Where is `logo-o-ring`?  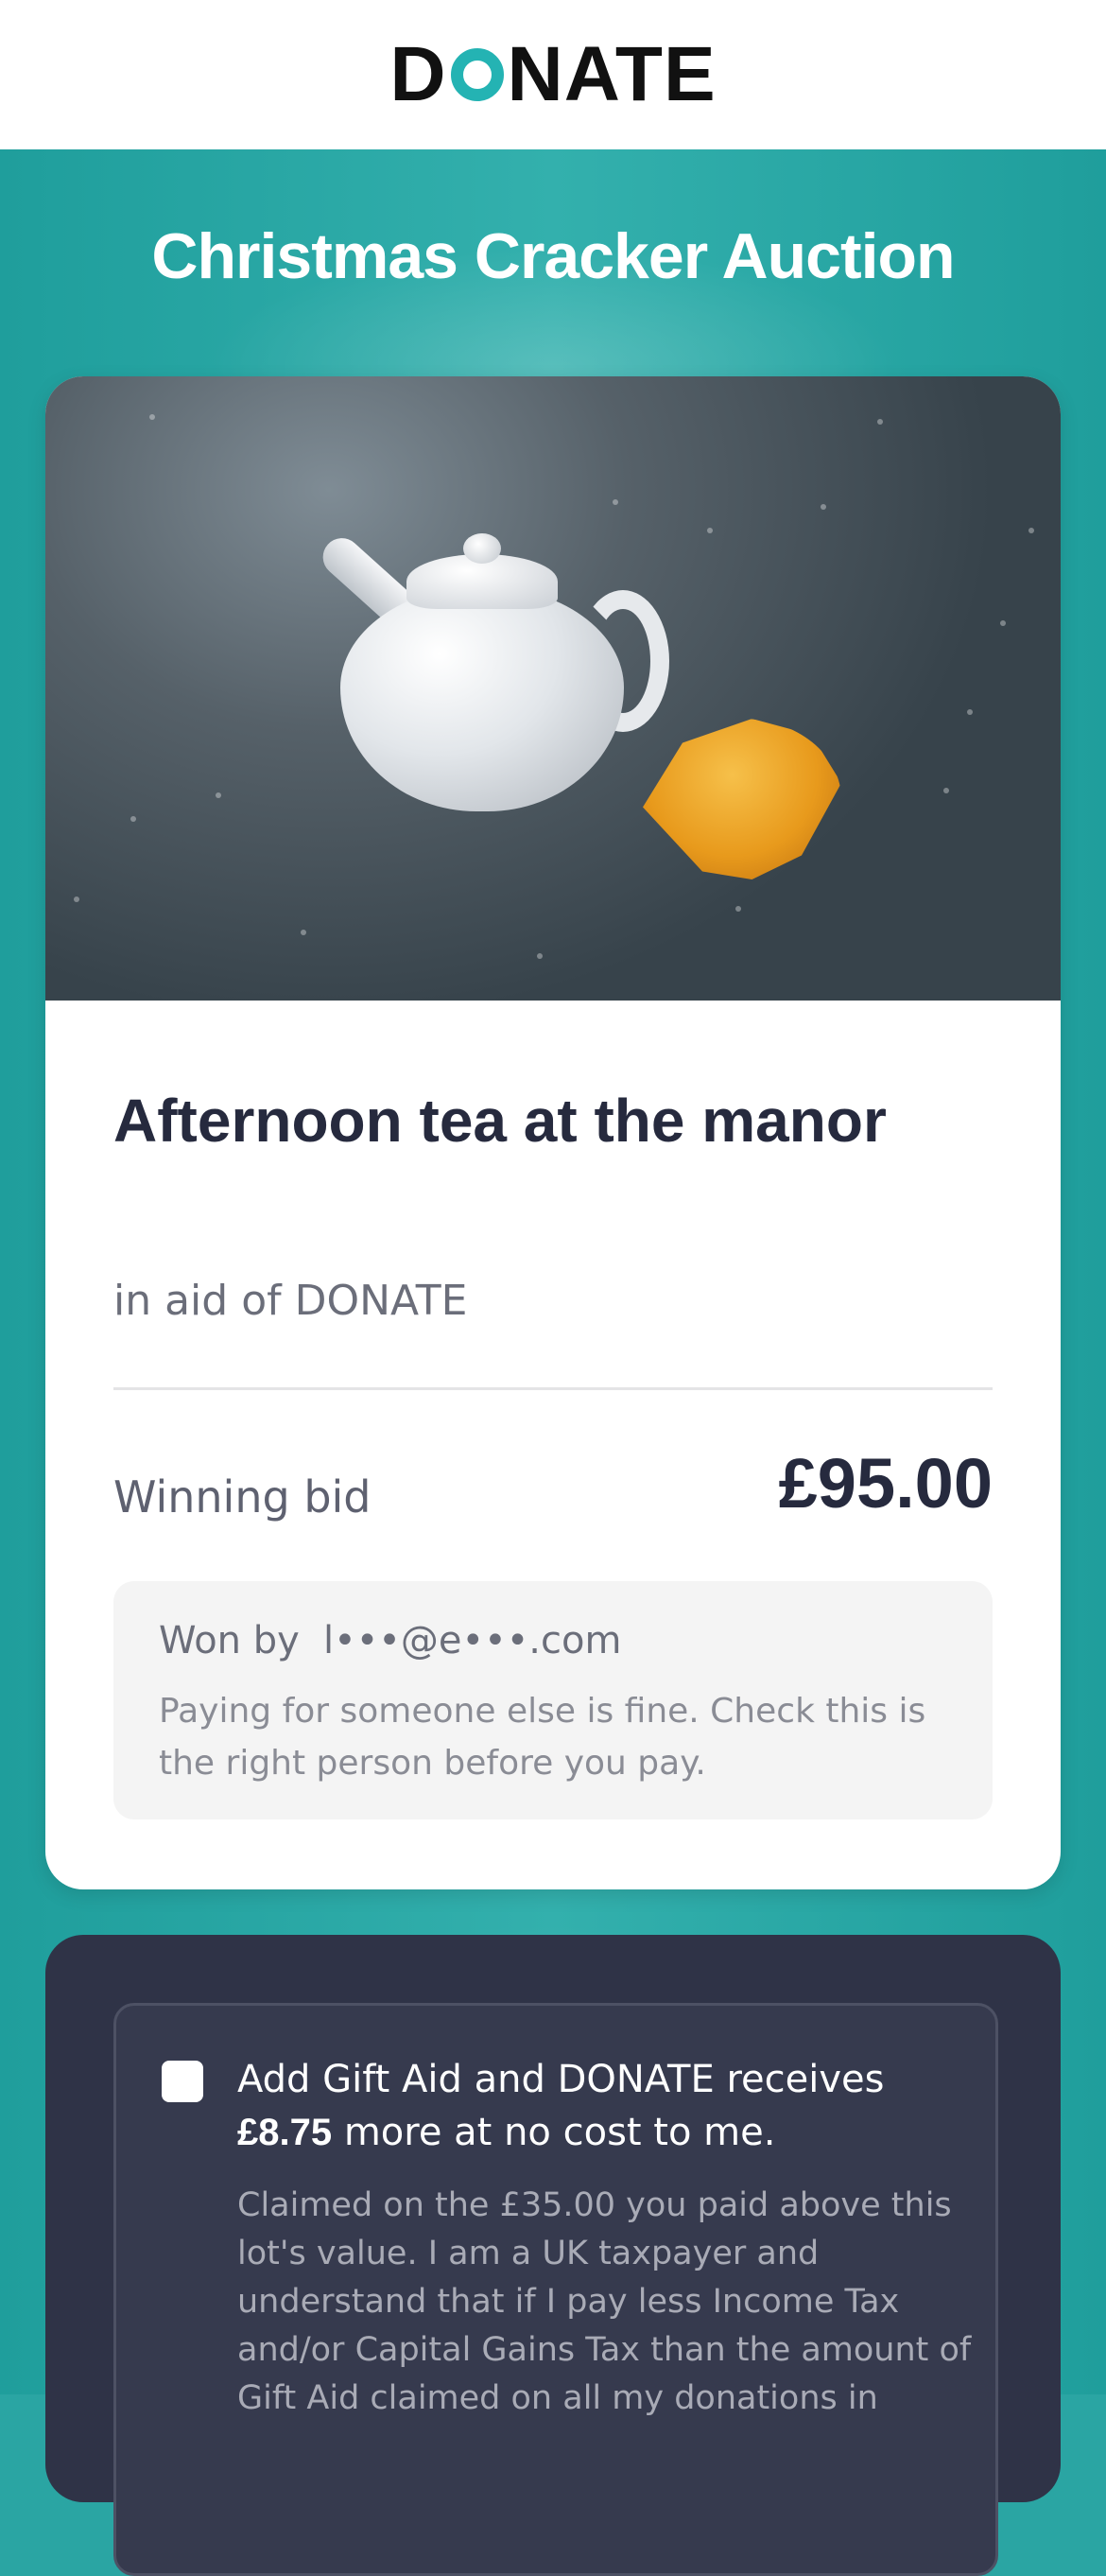 logo-o-ring is located at coordinates (477, 74).